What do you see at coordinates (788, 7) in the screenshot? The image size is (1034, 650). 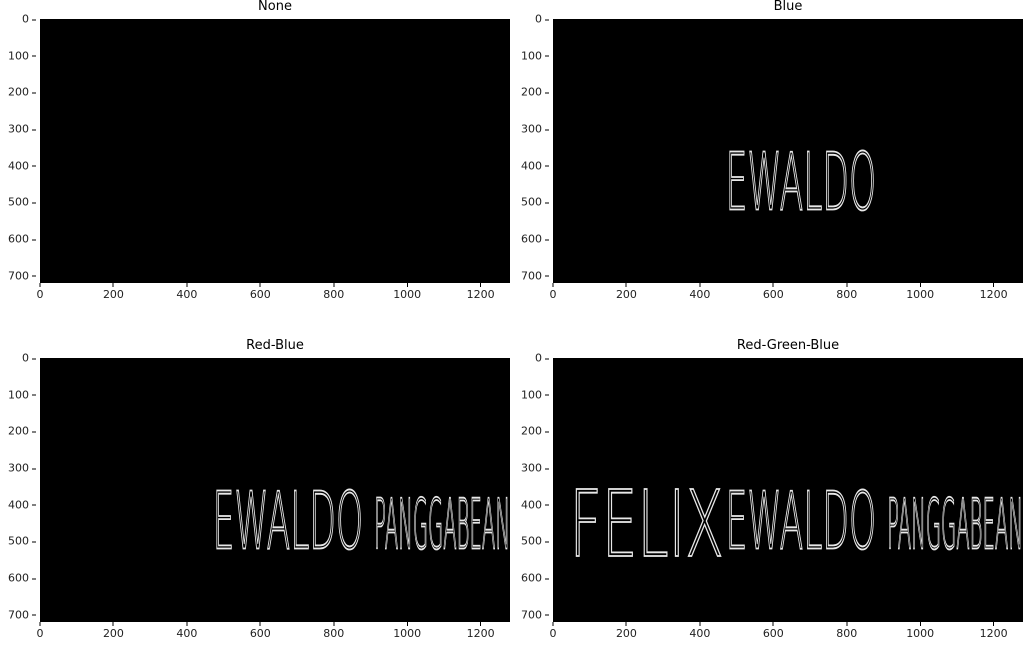 I see `subplot-title: Blue` at bounding box center [788, 7].